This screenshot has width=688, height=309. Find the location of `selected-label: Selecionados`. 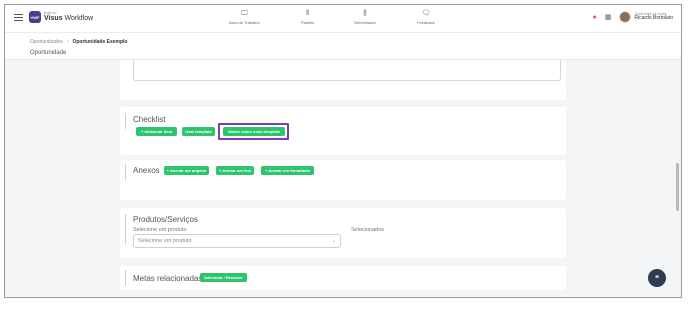

selected-label: Selecionados is located at coordinates (368, 230).